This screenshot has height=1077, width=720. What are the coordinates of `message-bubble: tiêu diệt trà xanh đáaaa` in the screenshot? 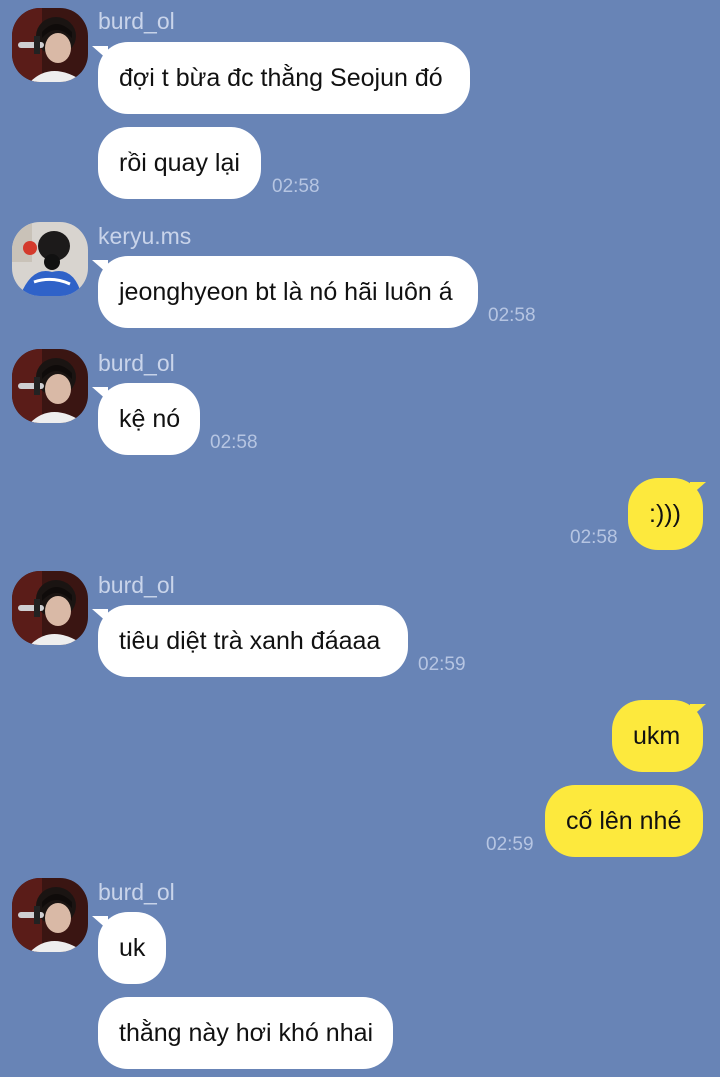 It's located at (253, 641).